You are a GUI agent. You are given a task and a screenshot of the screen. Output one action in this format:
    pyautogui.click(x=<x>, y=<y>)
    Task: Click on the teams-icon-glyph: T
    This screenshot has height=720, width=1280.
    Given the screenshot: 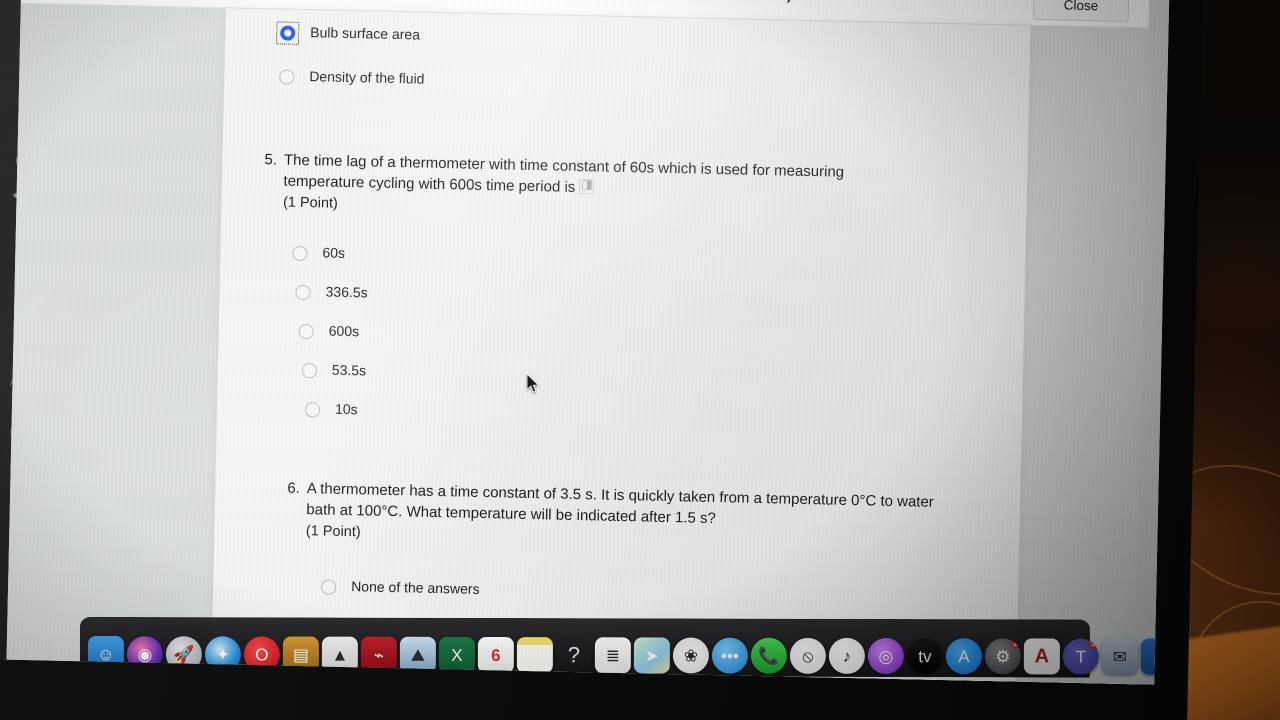 What is the action you would take?
    pyautogui.click(x=1081, y=657)
    